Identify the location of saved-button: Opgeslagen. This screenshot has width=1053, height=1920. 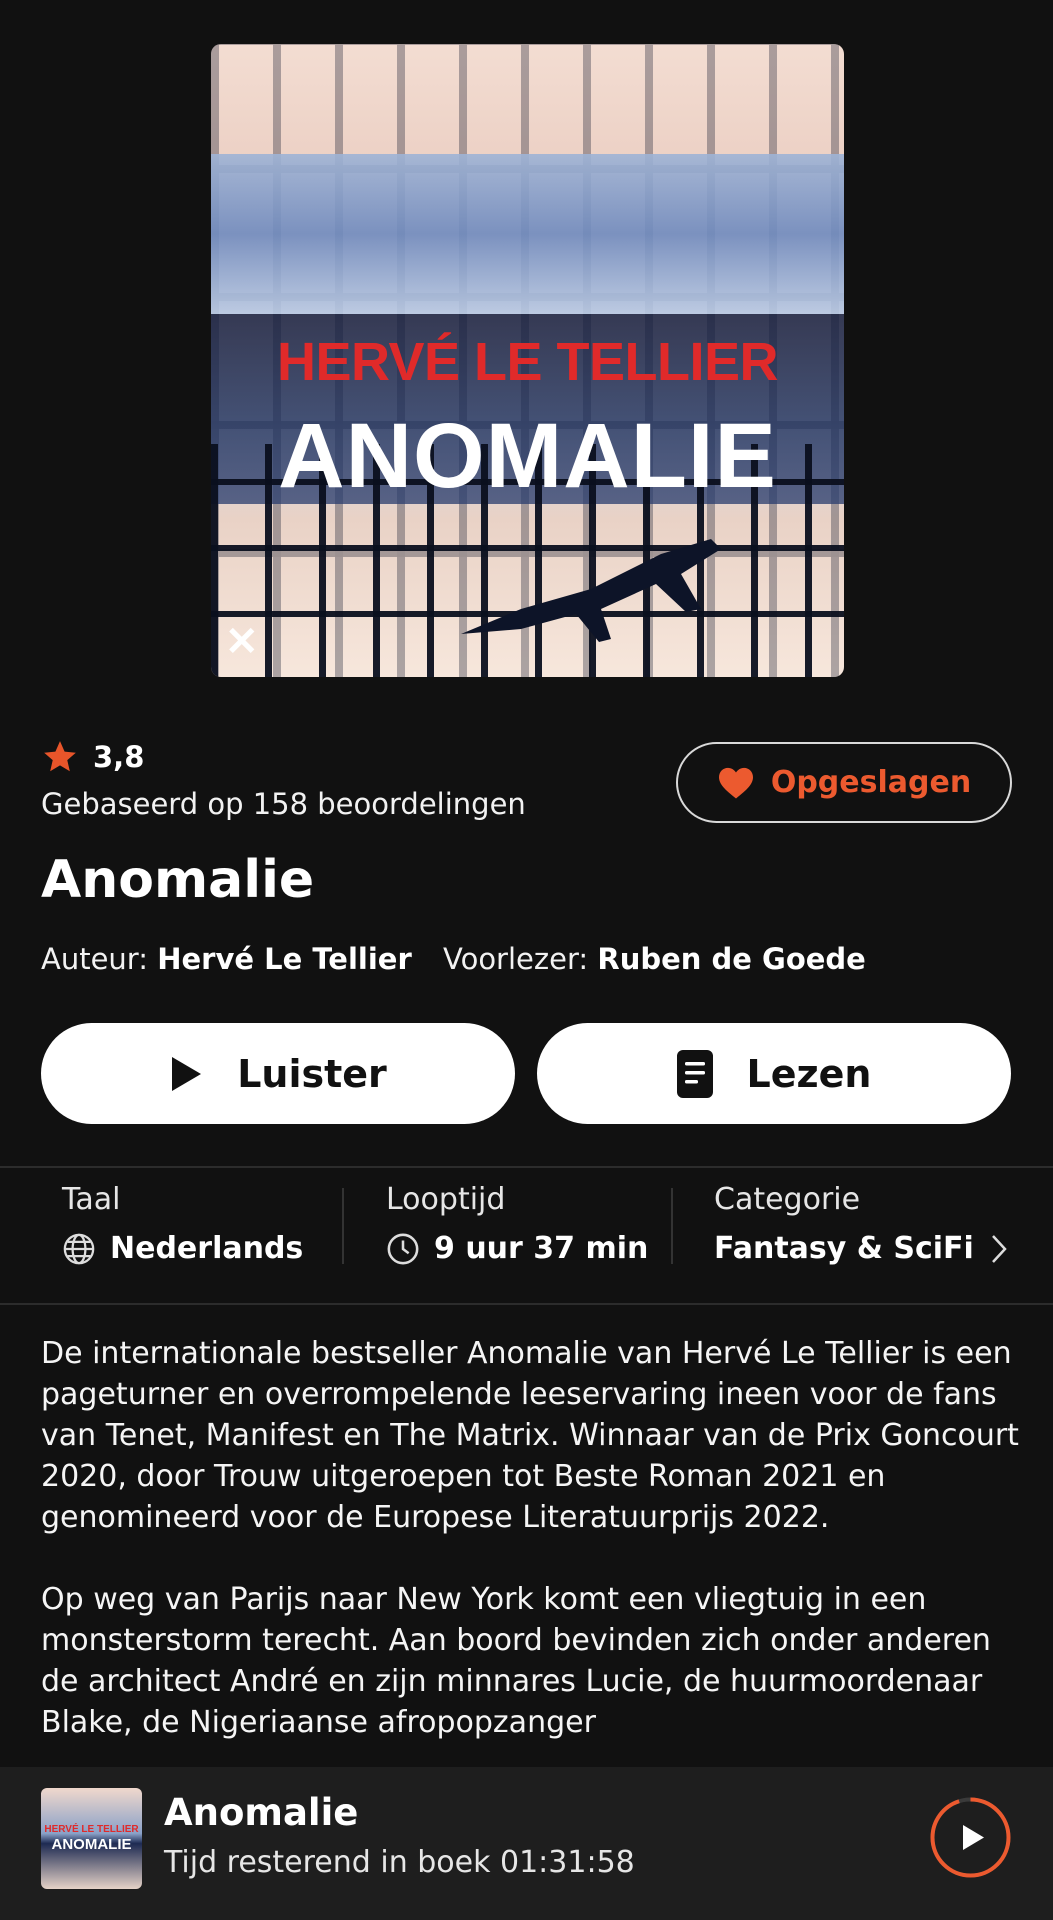
(844, 782).